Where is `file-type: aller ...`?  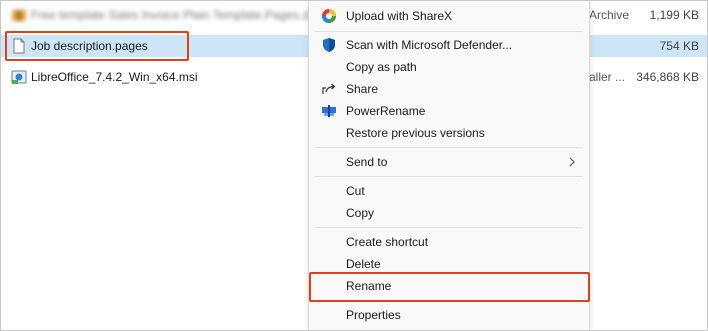 file-type: aller ... is located at coordinates (607, 77).